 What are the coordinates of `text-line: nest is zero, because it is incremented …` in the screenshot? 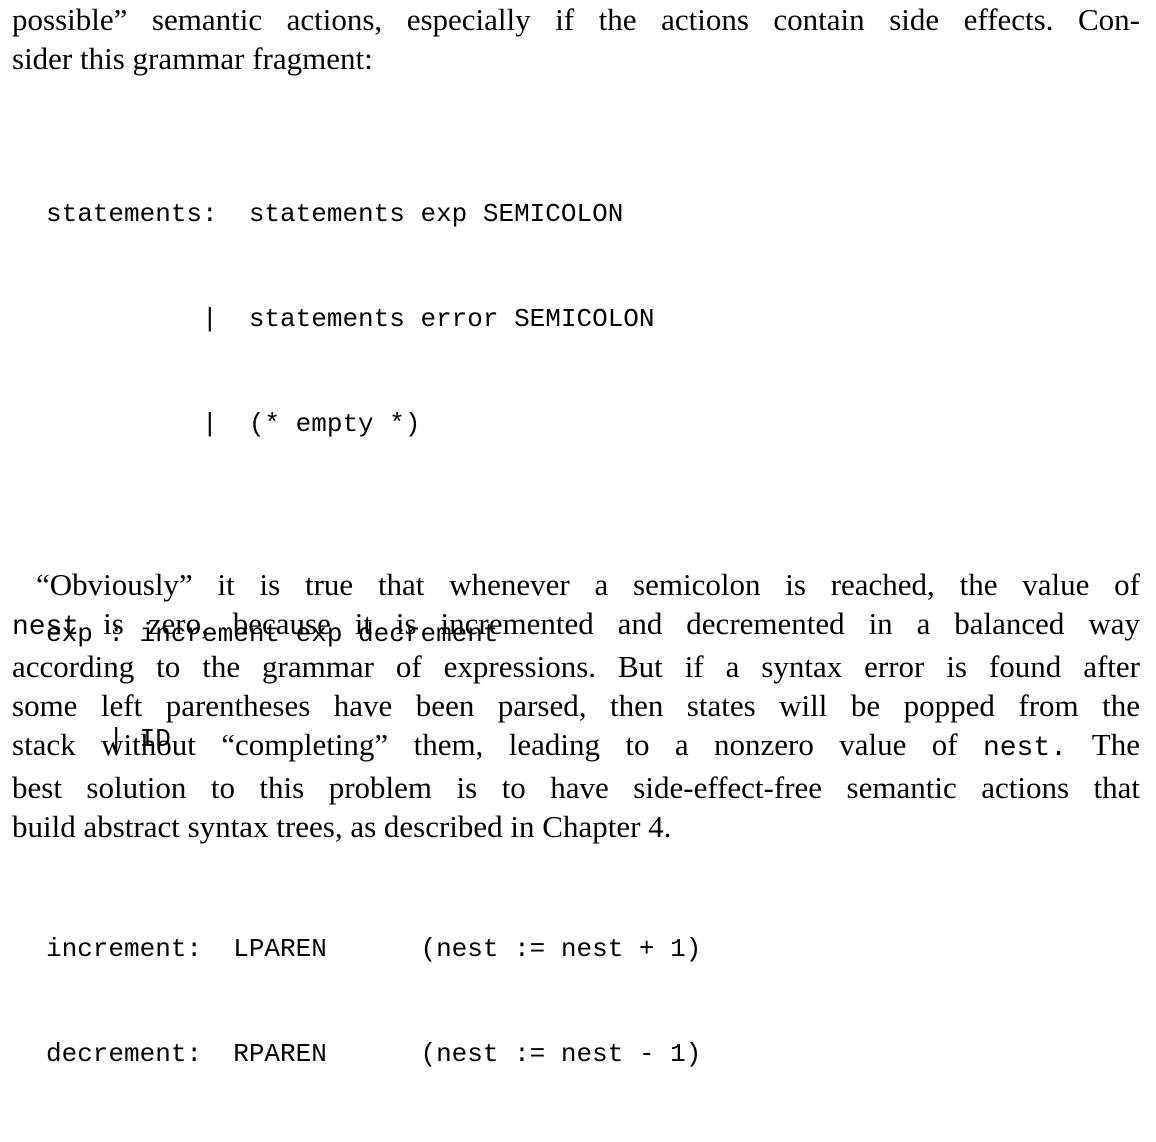 It's located at (576, 625).